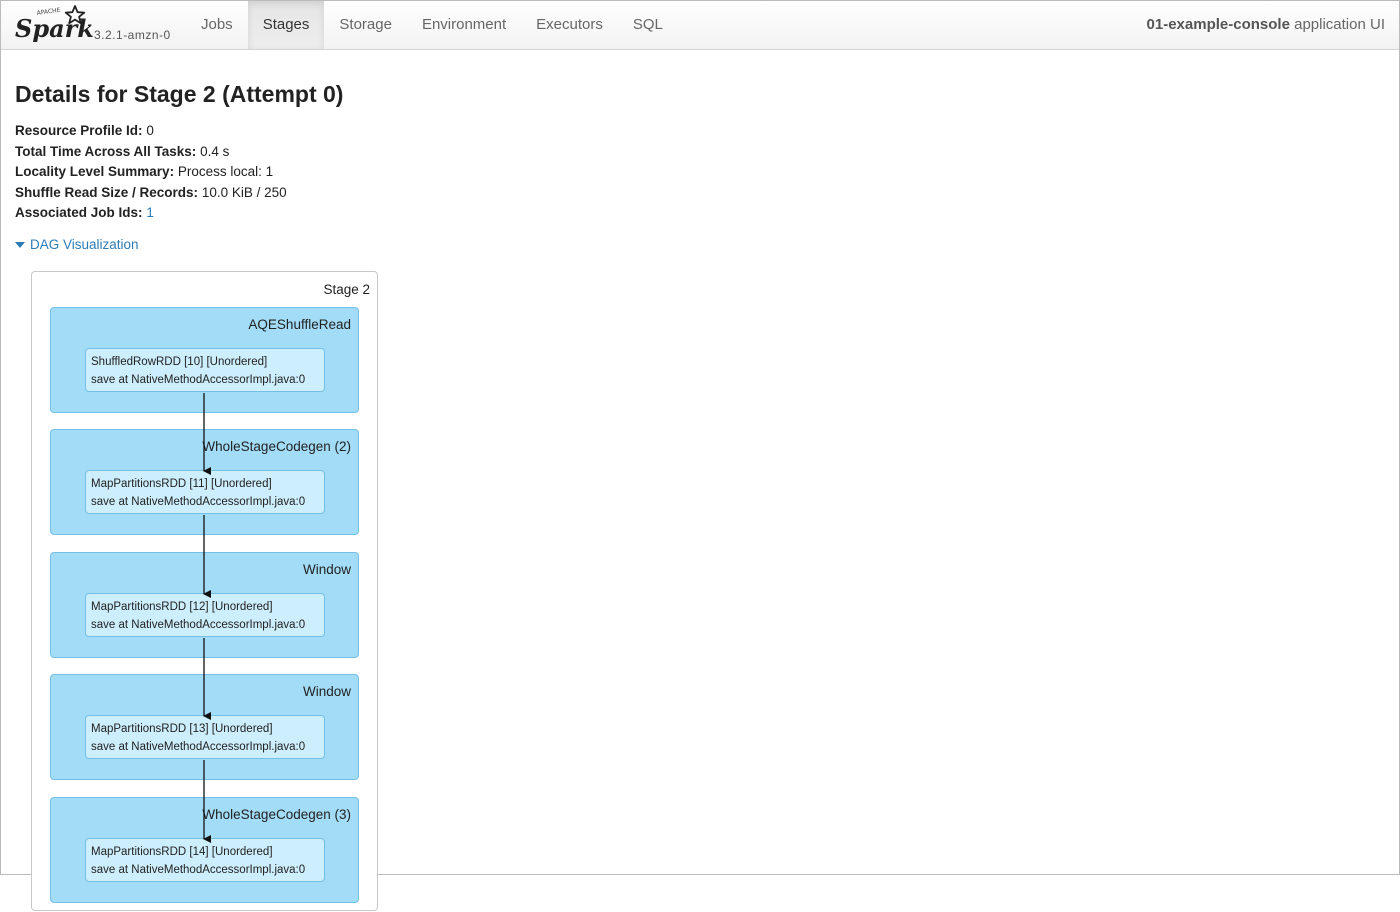 The image size is (1400, 912). What do you see at coordinates (20, 244) in the screenshot?
I see `caret-down-icon` at bounding box center [20, 244].